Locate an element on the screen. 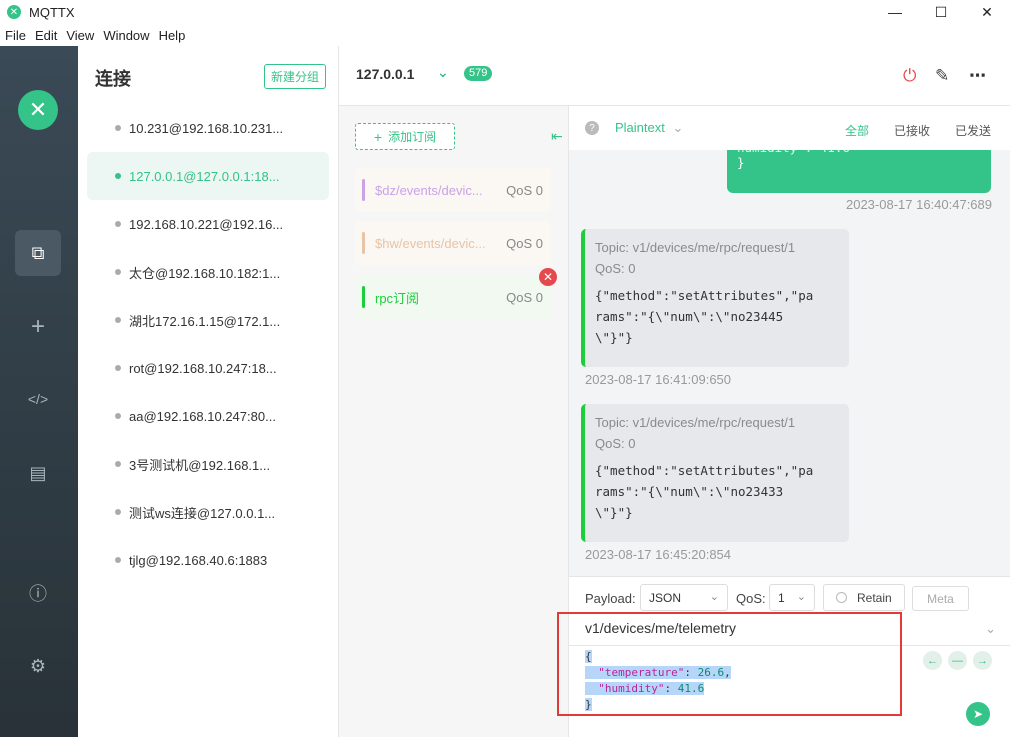 This screenshot has height=737, width=1010. menu-help: Help is located at coordinates (172, 35).